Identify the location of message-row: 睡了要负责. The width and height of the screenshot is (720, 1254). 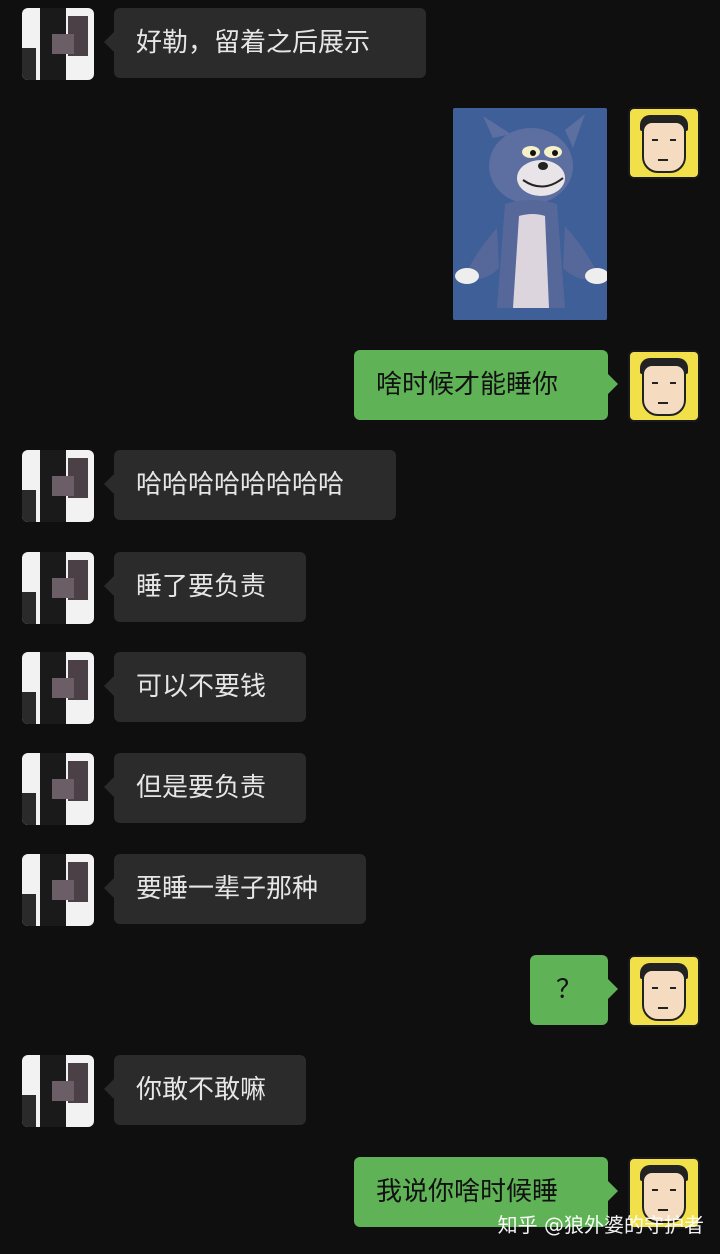
(360, 588).